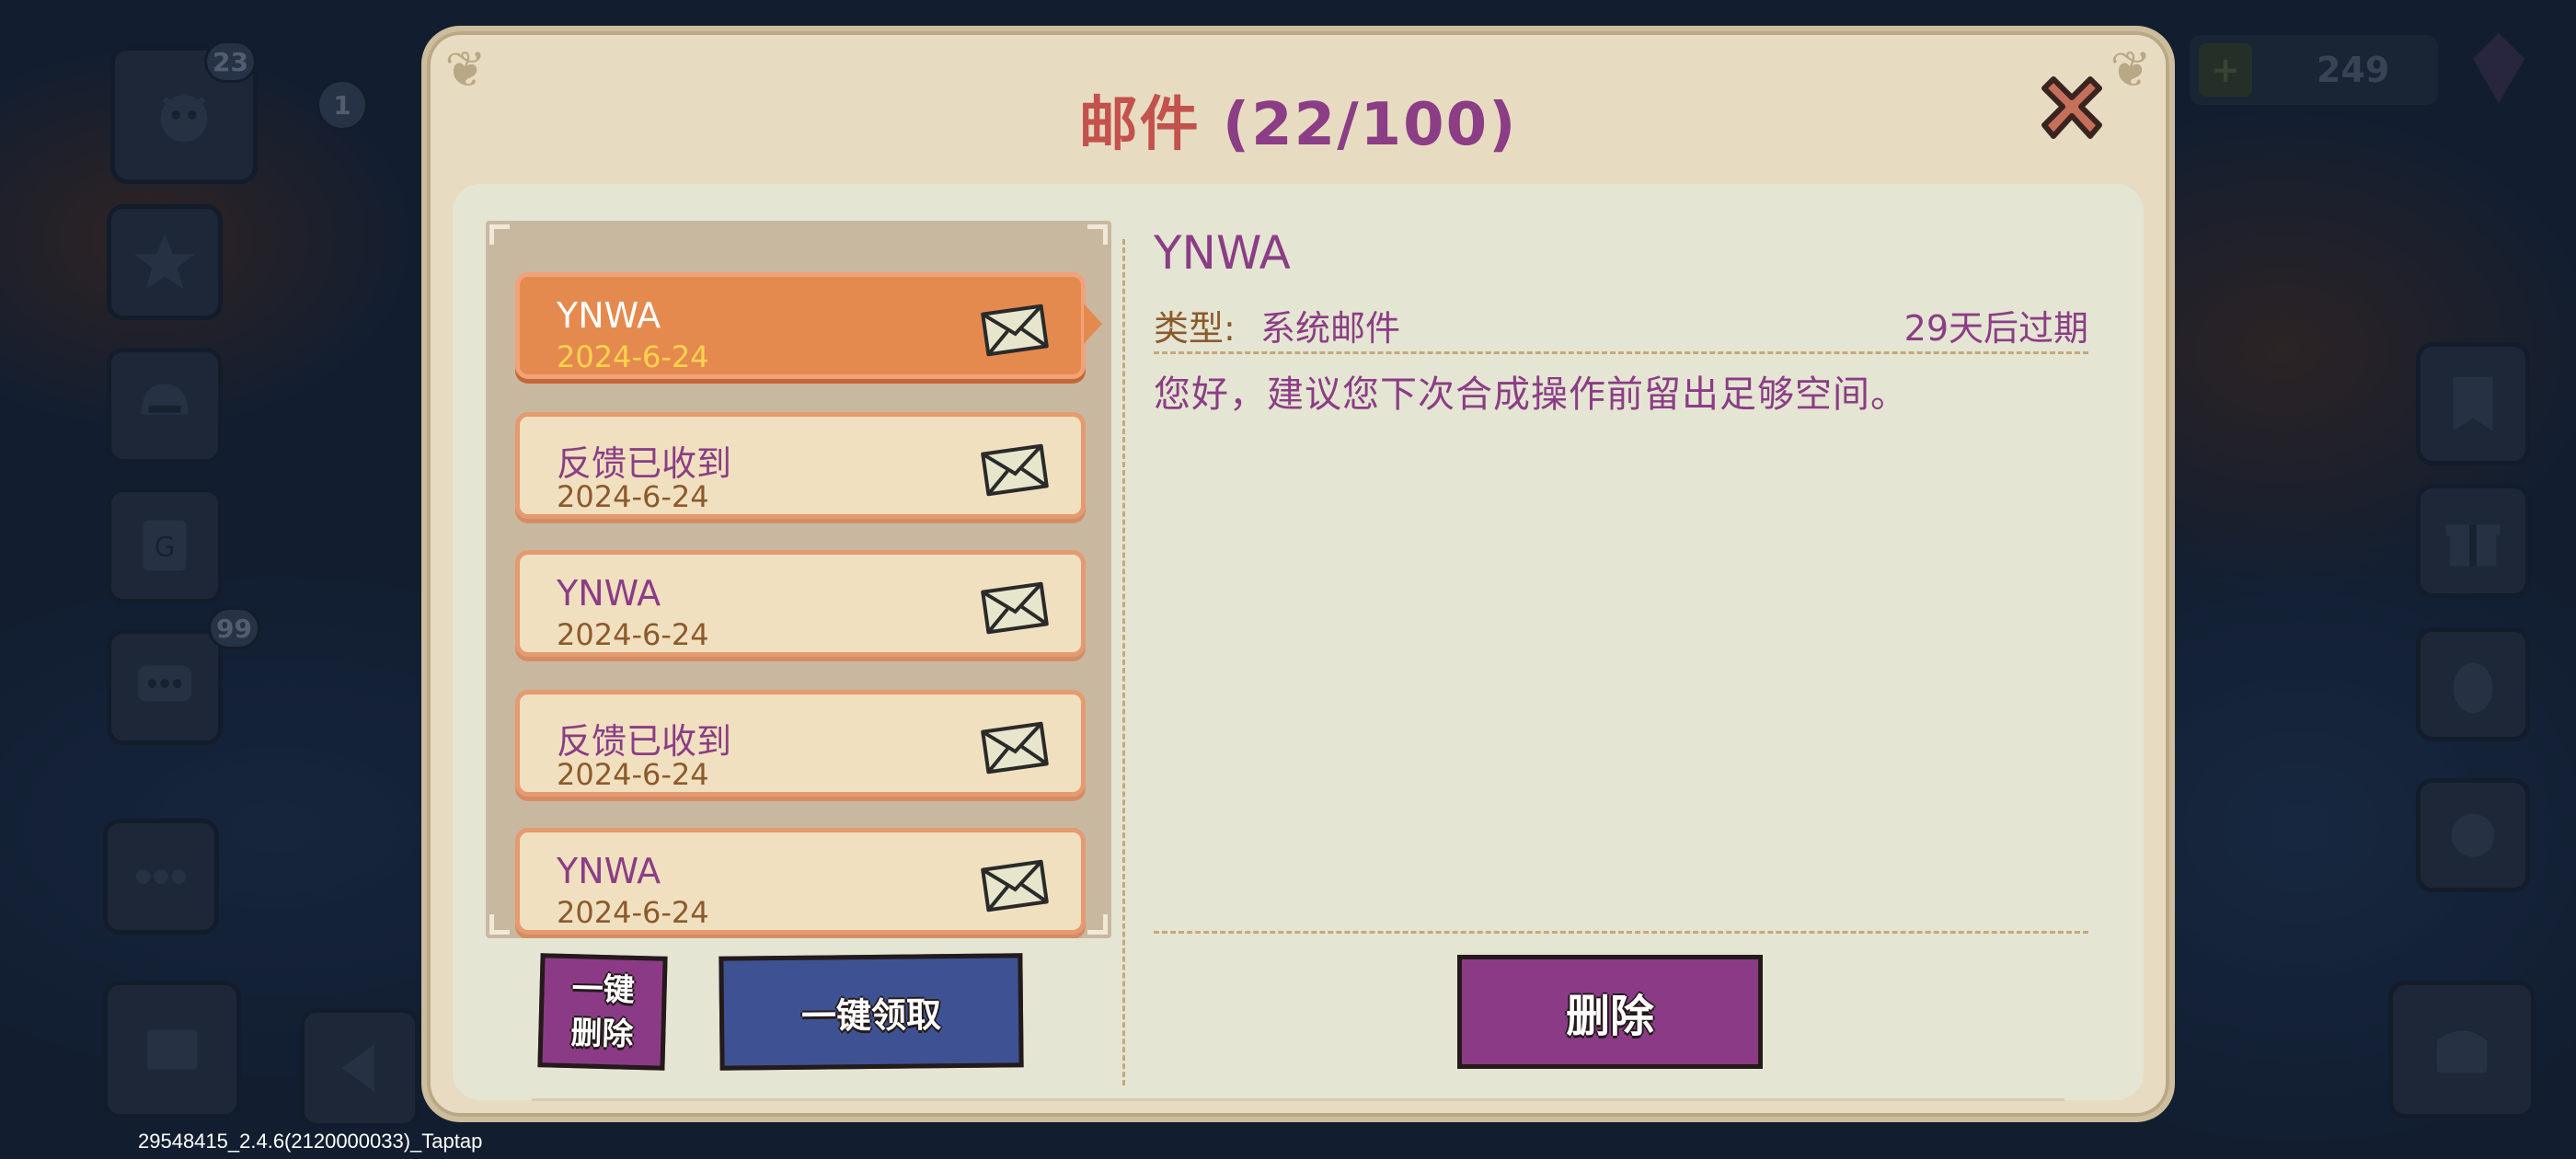  What do you see at coordinates (1609, 1016) in the screenshot?
I see `delete-label: 删除` at bounding box center [1609, 1016].